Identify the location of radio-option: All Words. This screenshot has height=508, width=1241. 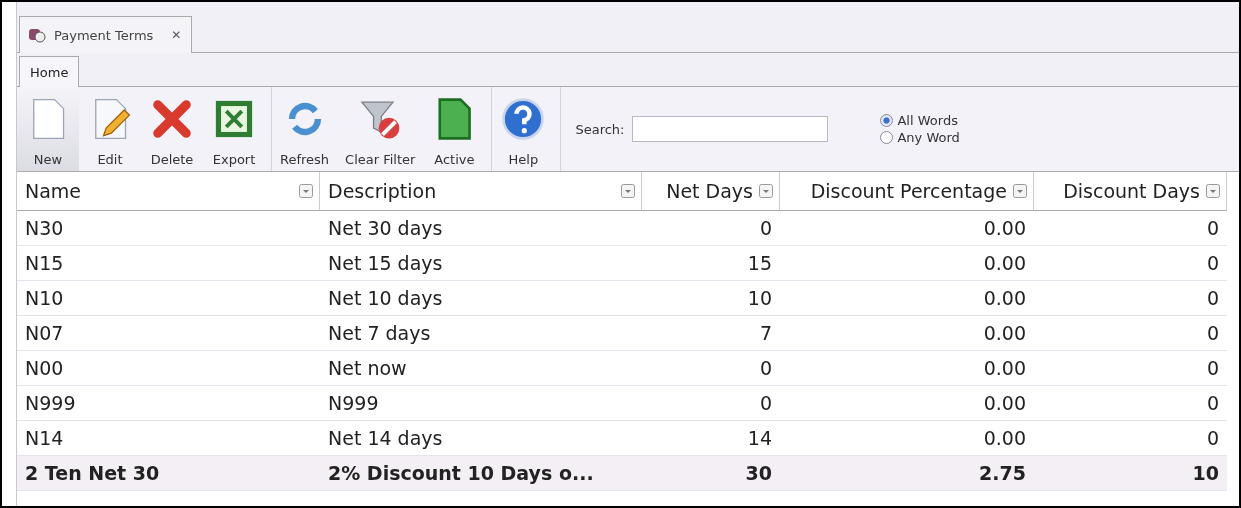
(920, 120).